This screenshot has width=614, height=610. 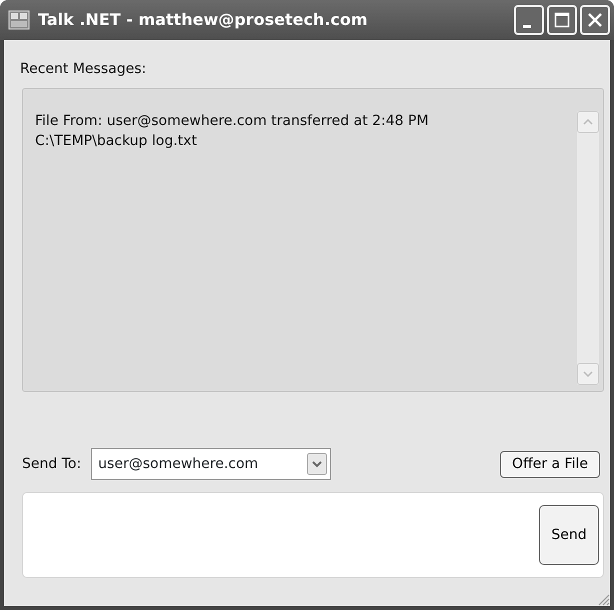 I want to click on maximize-button, so click(x=562, y=20).